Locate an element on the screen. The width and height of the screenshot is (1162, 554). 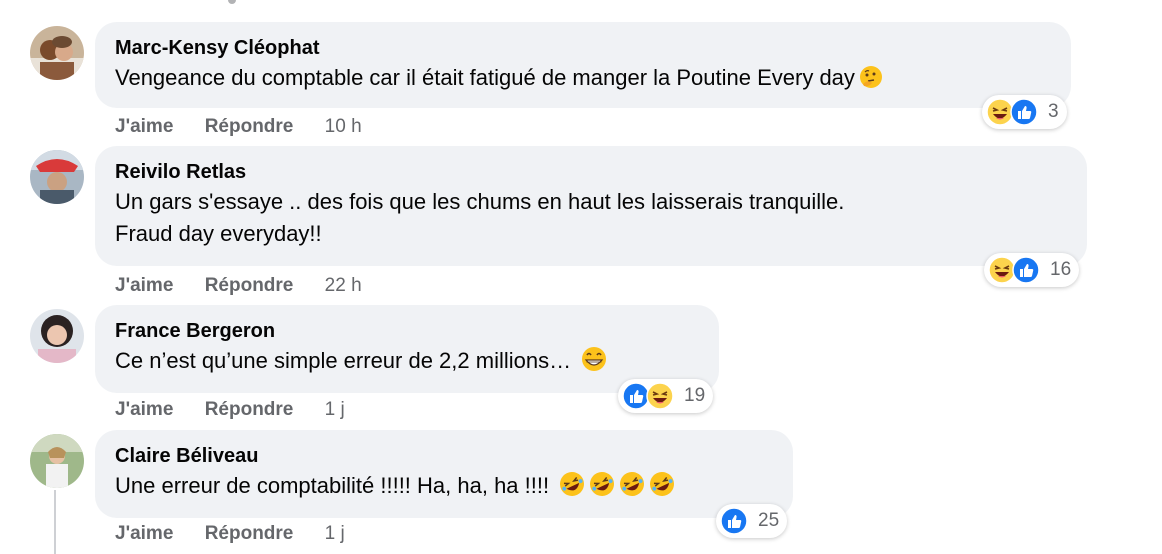
reaction-count: 16 is located at coordinates (1061, 269).